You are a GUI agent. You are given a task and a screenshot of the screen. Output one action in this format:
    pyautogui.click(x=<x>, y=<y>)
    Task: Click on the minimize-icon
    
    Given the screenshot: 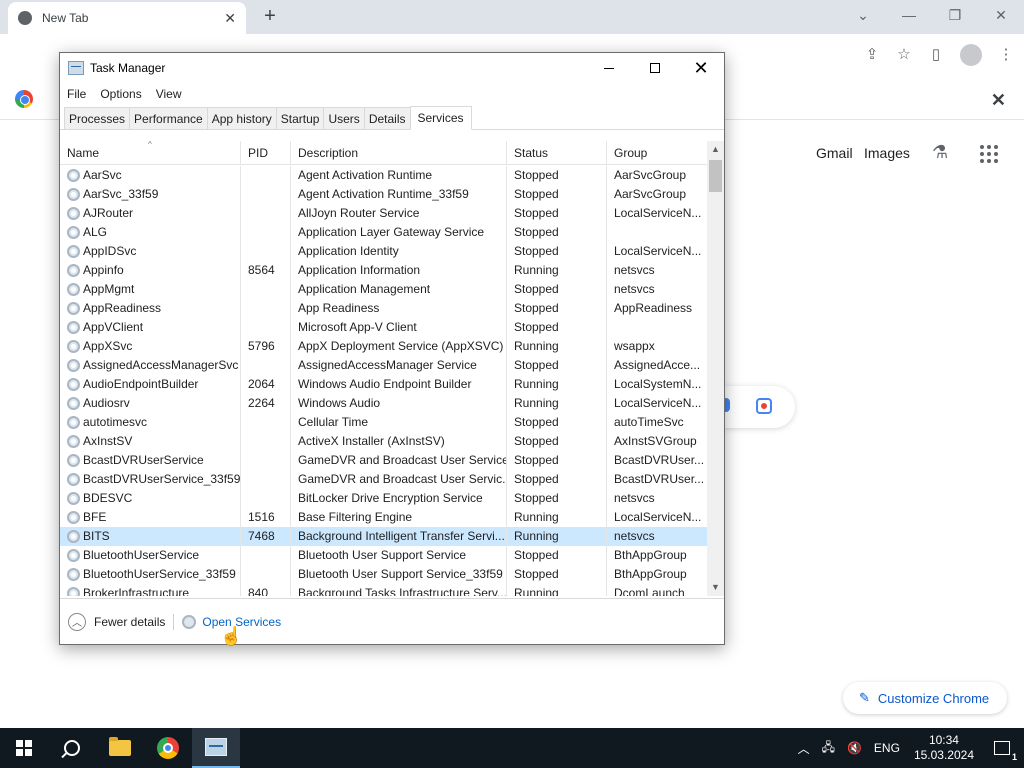 What is the action you would take?
    pyautogui.click(x=609, y=68)
    